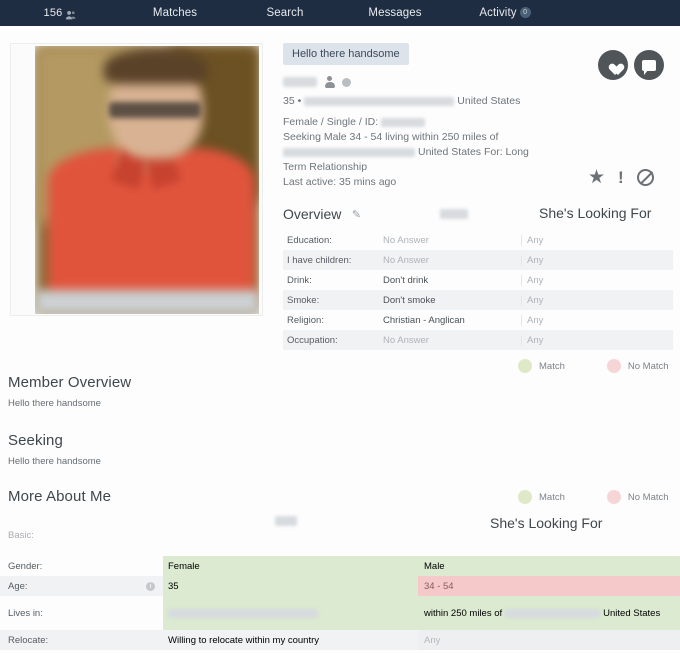 This screenshot has height=653, width=680. Describe the element at coordinates (478, 260) in the screenshot. I see `table-row: I have children: No Answer Any` at that location.